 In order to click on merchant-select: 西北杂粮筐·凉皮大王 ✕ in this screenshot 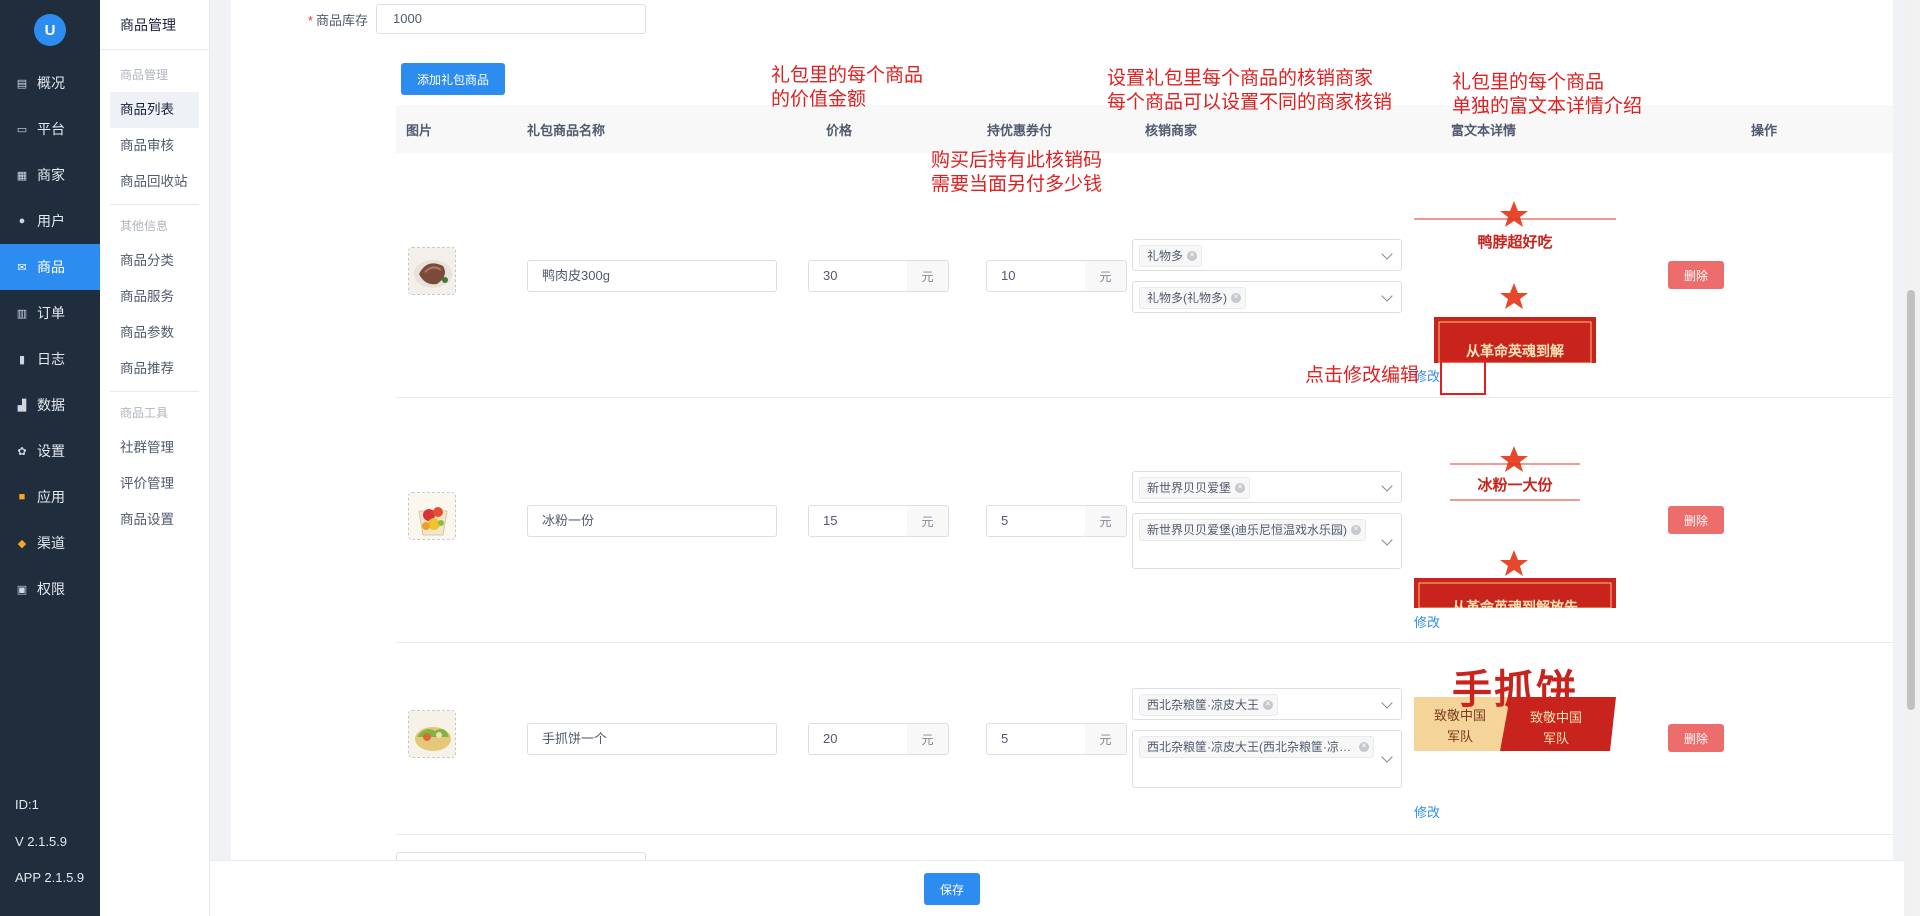, I will do `click(1267, 704)`.